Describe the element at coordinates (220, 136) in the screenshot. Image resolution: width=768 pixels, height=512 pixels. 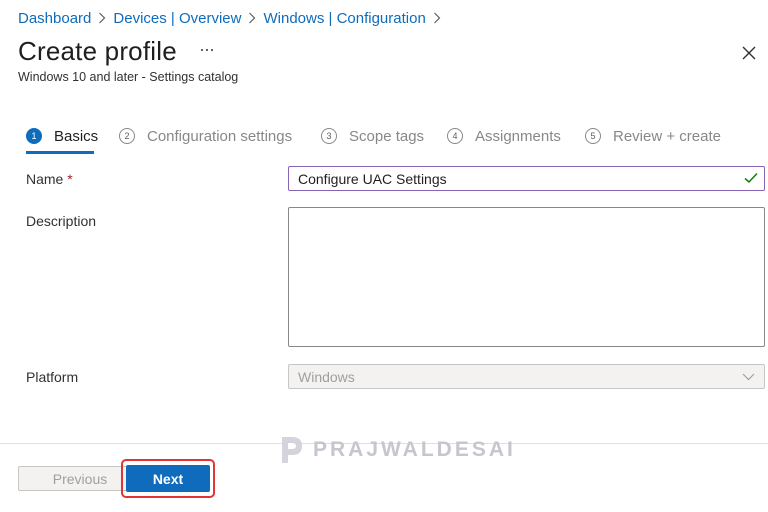
I see `step-label: Configuration settings` at that location.